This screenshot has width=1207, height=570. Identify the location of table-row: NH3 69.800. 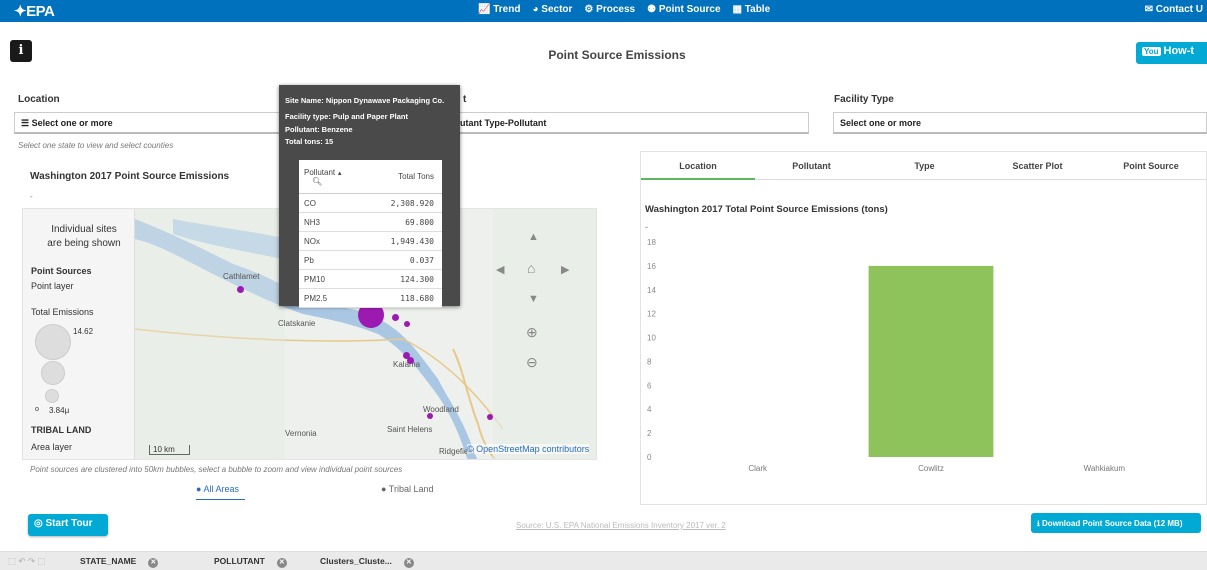
(370, 222).